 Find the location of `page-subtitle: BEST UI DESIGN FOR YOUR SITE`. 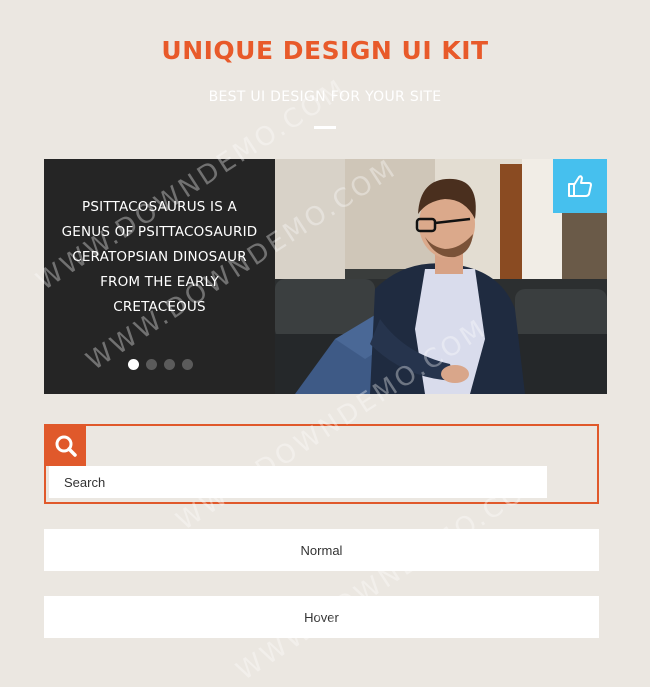

page-subtitle: BEST UI DESIGN FOR YOUR SITE is located at coordinates (325, 97).